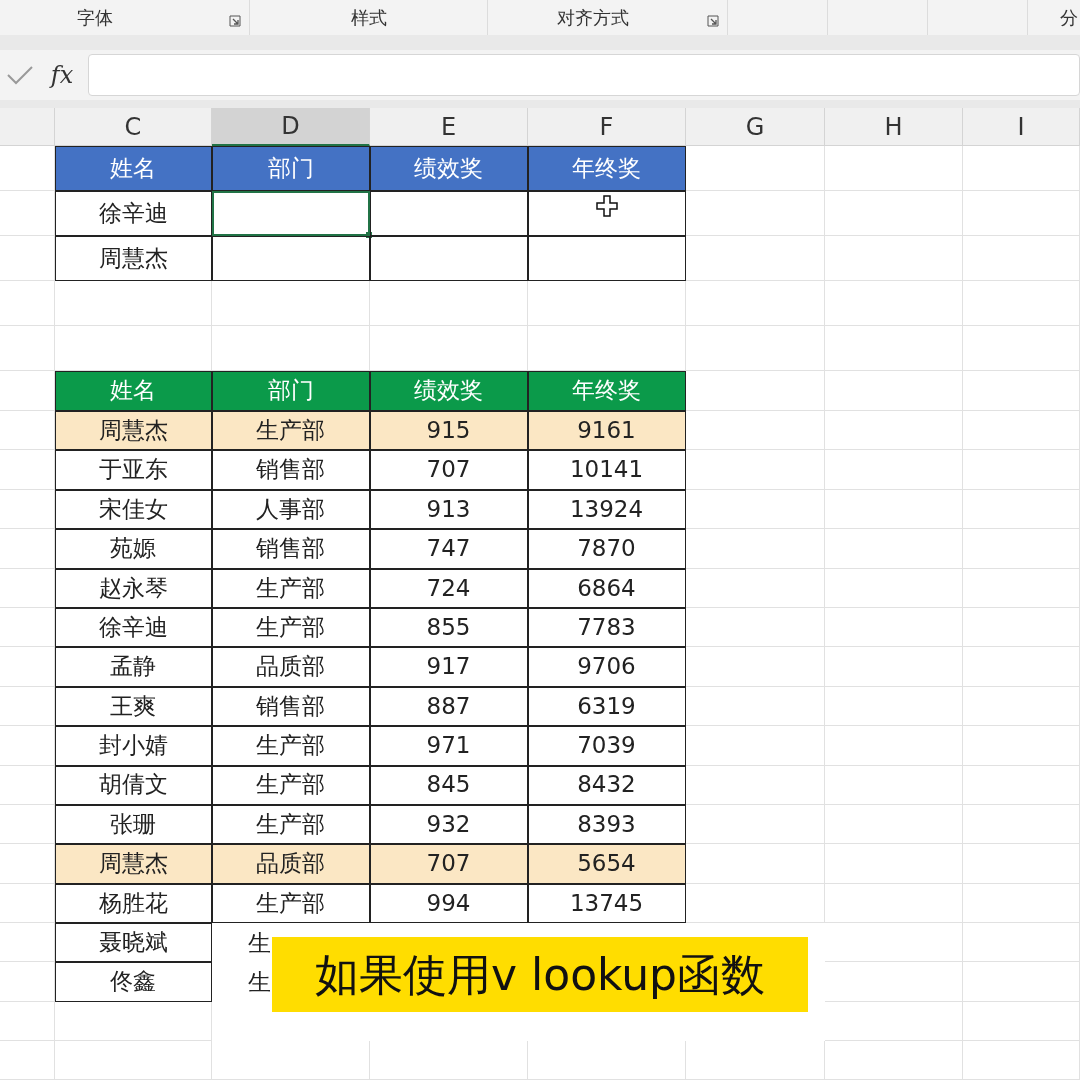 The height and width of the screenshot is (1080, 1080). Describe the element at coordinates (449, 127) in the screenshot. I see `column-header: E` at that location.